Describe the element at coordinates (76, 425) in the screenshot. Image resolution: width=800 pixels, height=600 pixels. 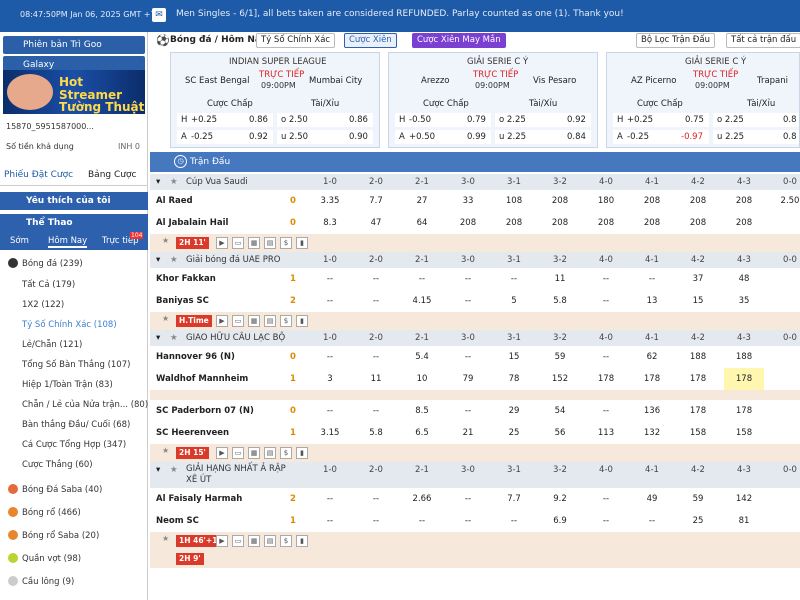
I see `market-item: Bàn thắng Đầu/ Cuối (68)` at that location.